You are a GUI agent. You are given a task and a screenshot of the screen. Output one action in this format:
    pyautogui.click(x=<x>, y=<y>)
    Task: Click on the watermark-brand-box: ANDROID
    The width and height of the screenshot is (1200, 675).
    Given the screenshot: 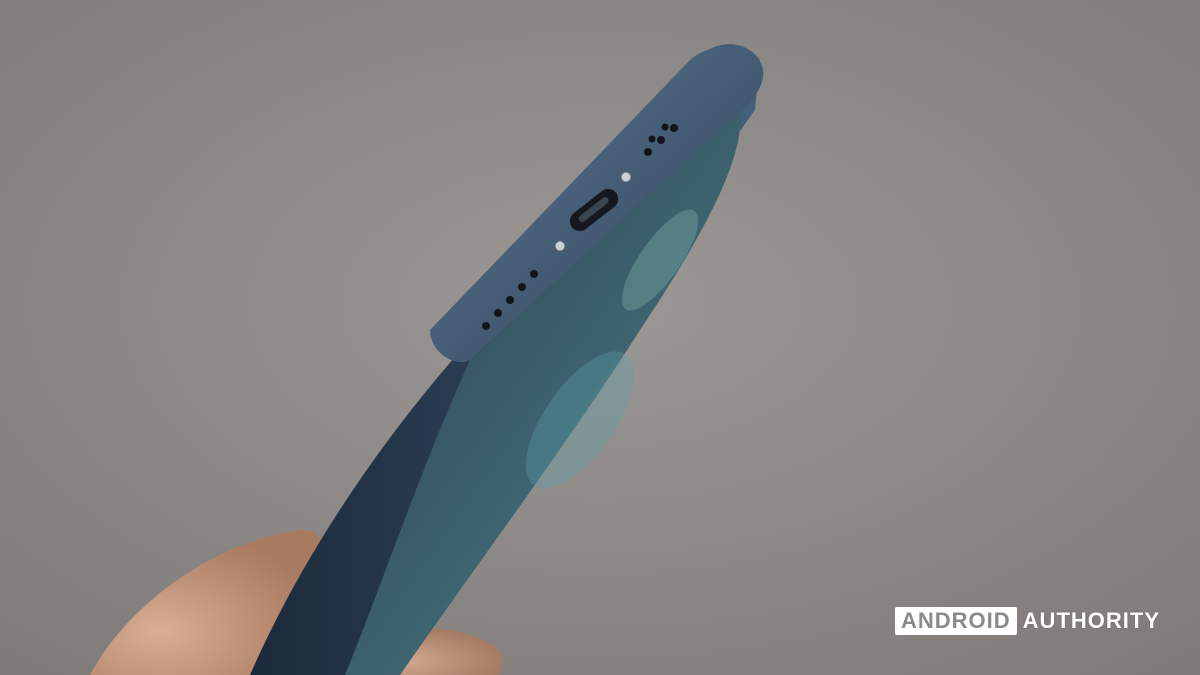 What is the action you would take?
    pyautogui.click(x=956, y=621)
    